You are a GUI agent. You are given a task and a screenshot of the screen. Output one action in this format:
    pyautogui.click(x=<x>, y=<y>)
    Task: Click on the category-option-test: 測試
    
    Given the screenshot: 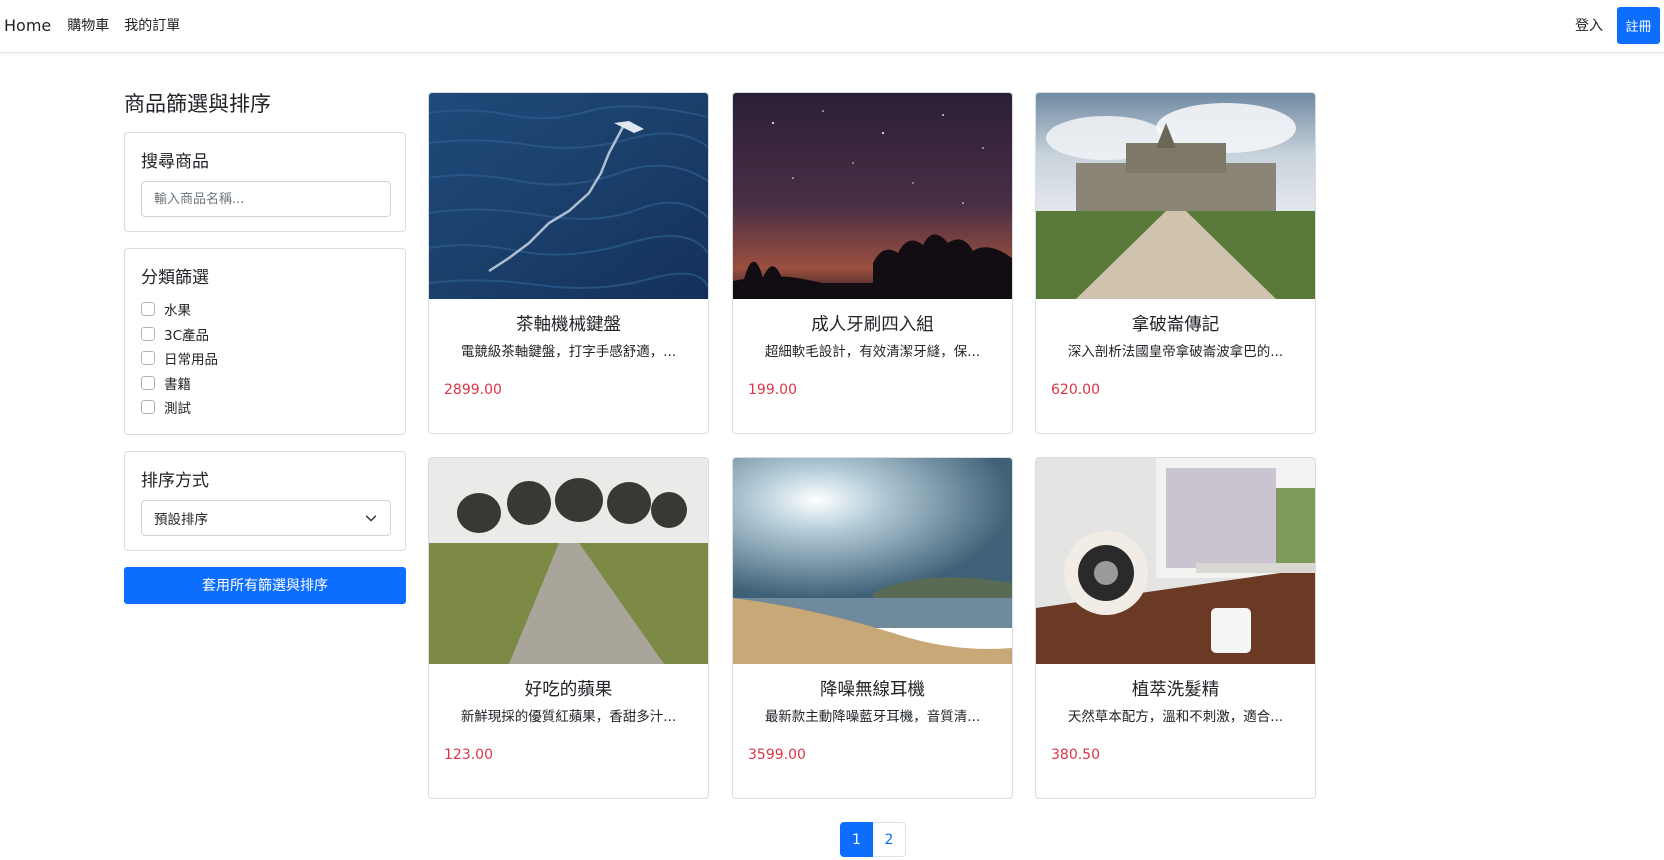 What is the action you would take?
    pyautogui.click(x=265, y=407)
    